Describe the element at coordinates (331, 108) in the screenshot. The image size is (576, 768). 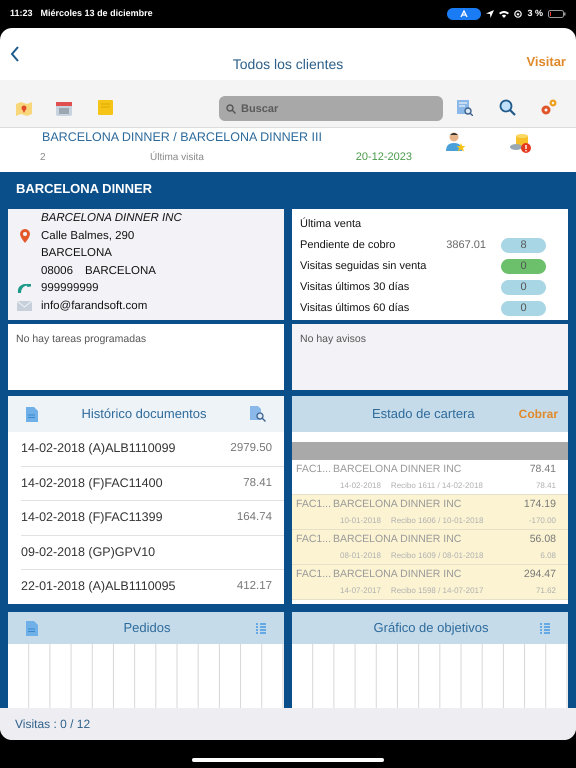
I see `search-field: Buscar` at that location.